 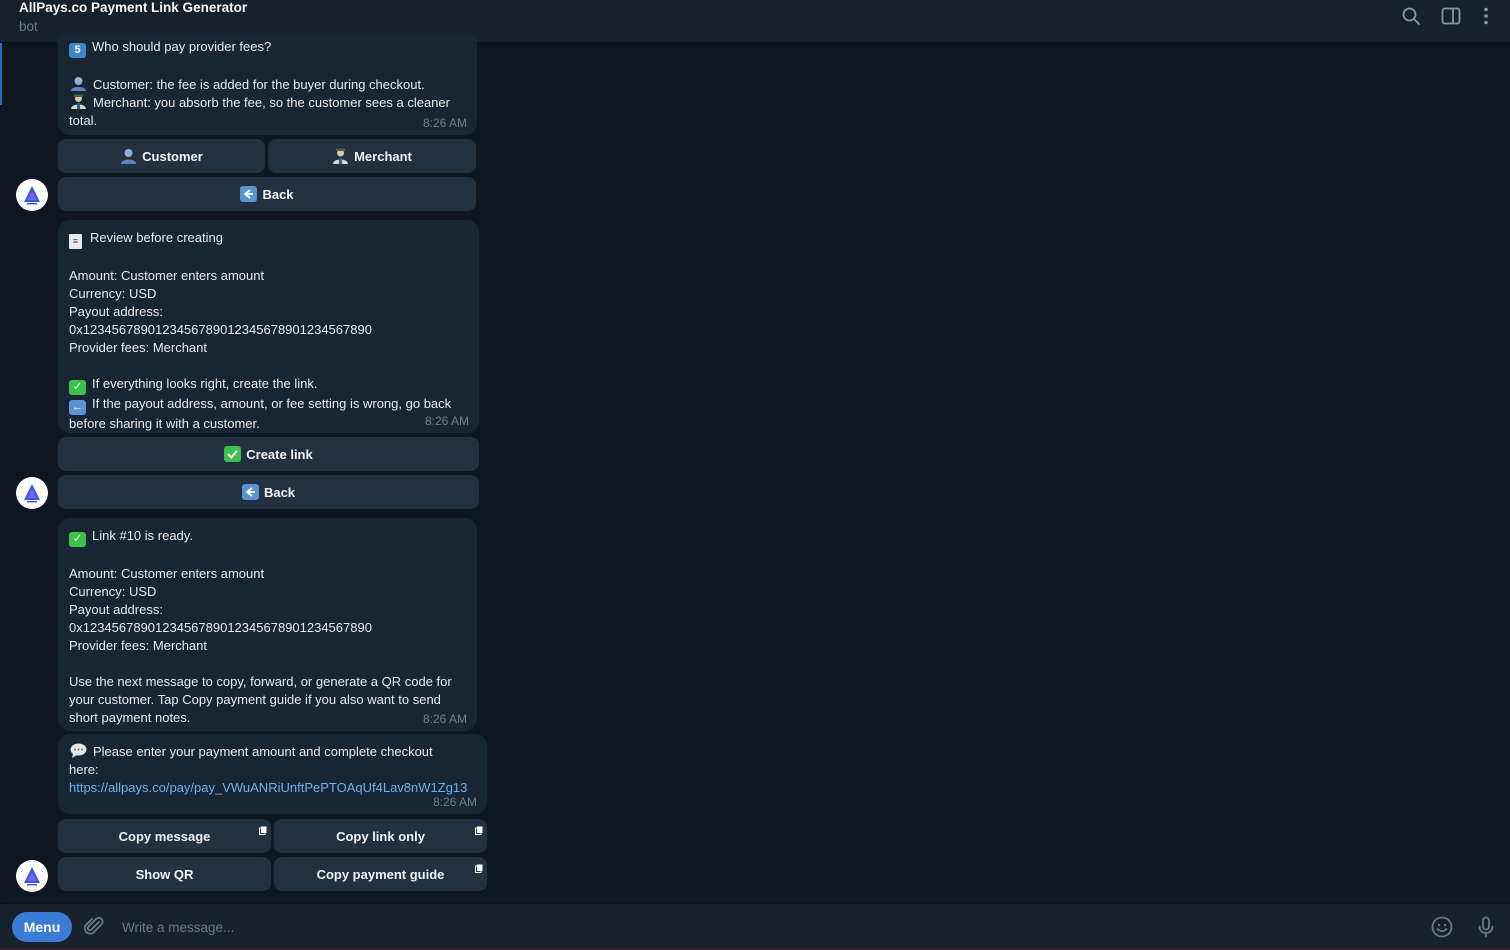 What do you see at coordinates (75, 241) in the screenshot?
I see `receipt-icon: ≡` at bounding box center [75, 241].